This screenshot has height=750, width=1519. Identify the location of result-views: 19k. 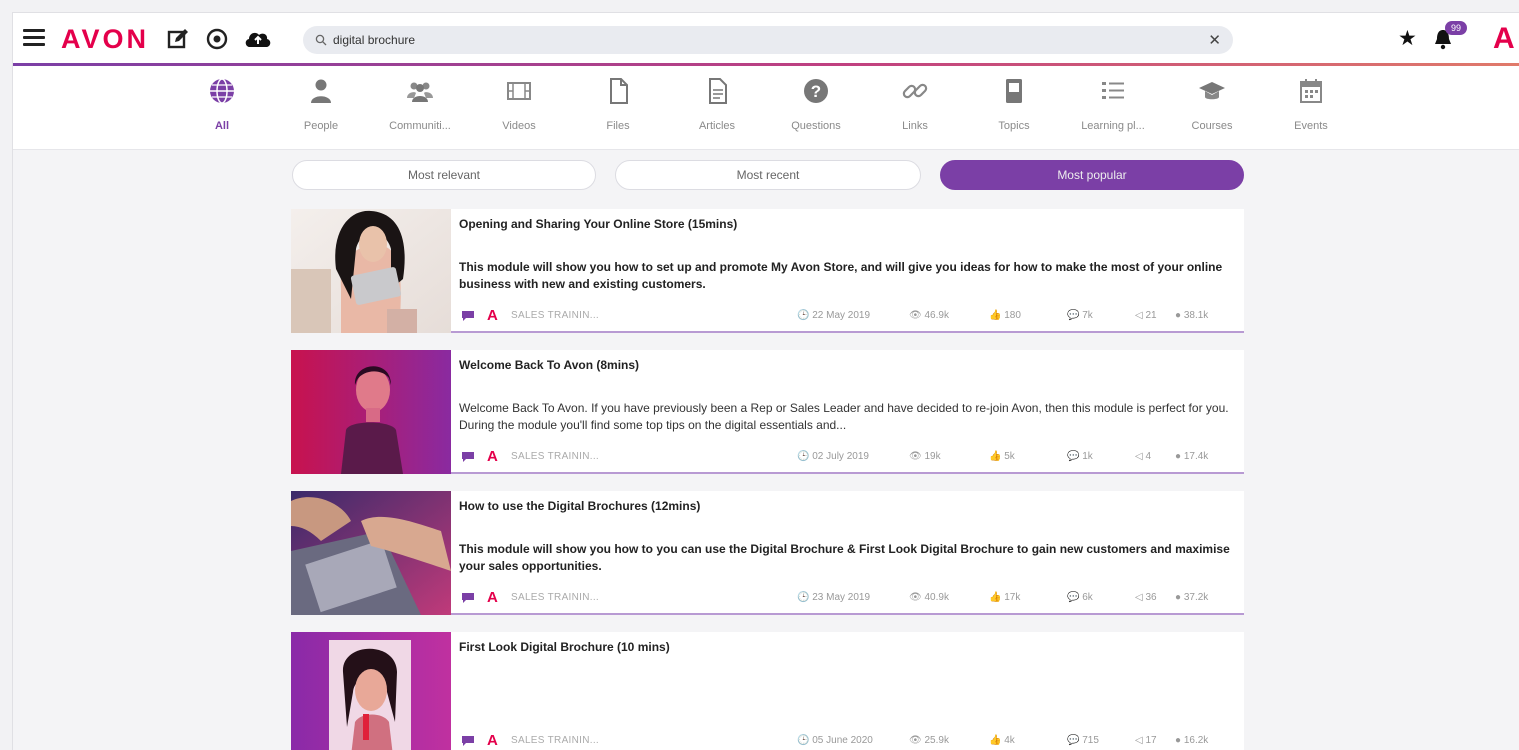
(932, 456).